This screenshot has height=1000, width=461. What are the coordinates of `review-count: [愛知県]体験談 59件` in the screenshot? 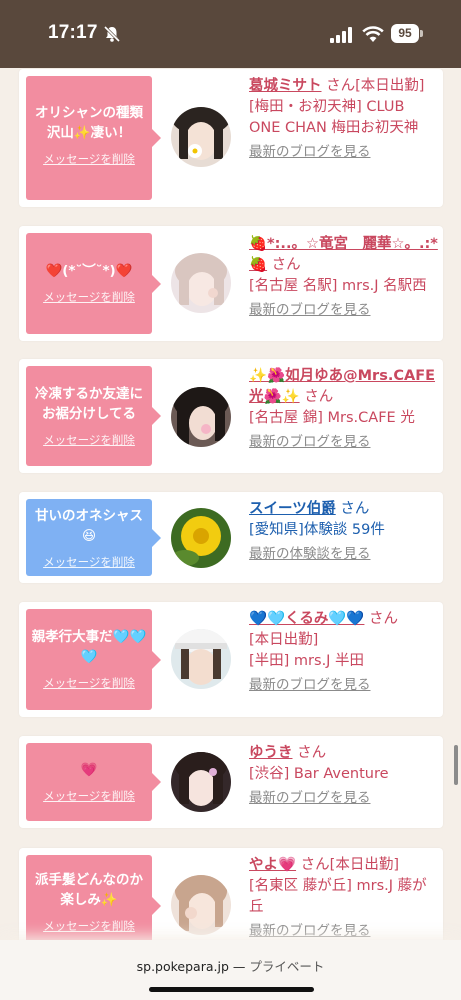 It's located at (317, 530).